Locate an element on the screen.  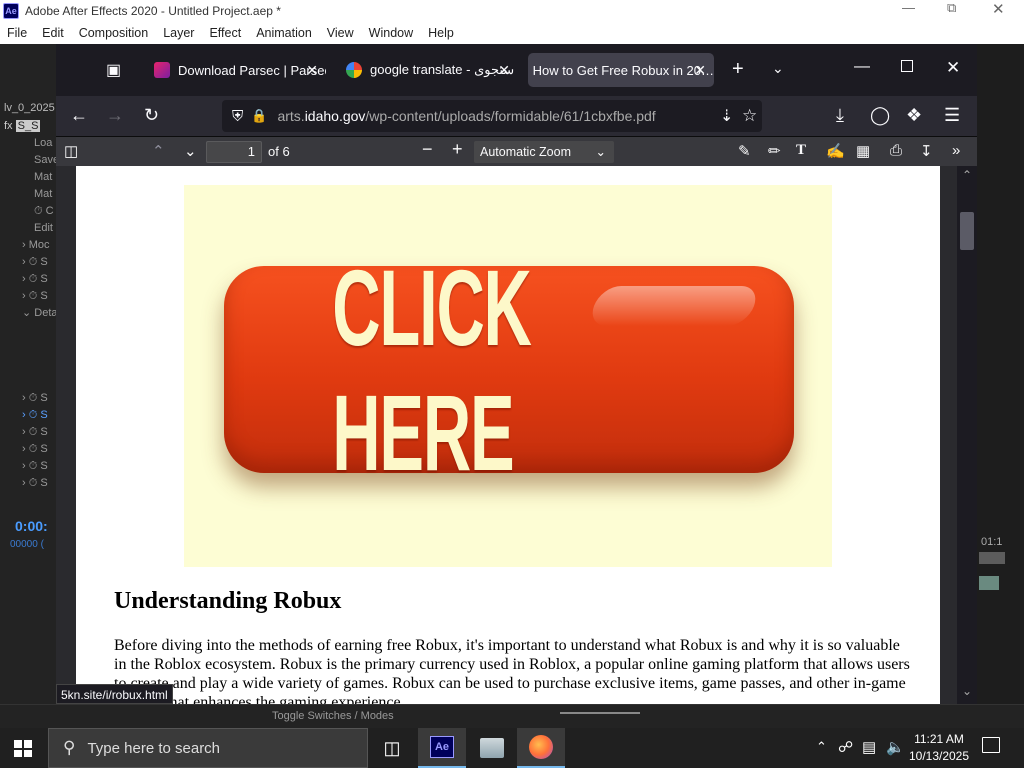
more-tools-icon: » is located at coordinates (956, 150).